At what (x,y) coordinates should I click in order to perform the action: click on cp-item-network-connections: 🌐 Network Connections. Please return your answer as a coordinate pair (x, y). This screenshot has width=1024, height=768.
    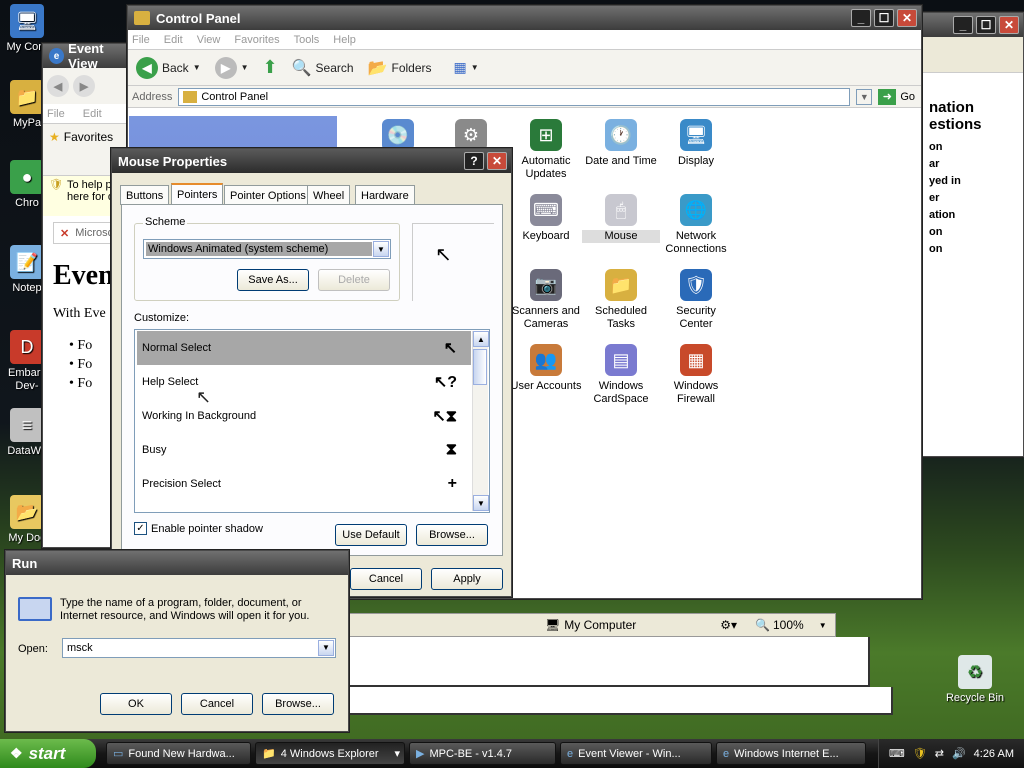
    Looking at the image, I should click on (696, 225).